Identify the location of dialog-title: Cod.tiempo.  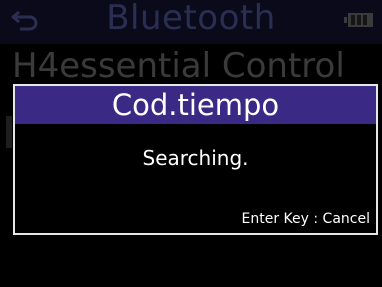
(195, 105).